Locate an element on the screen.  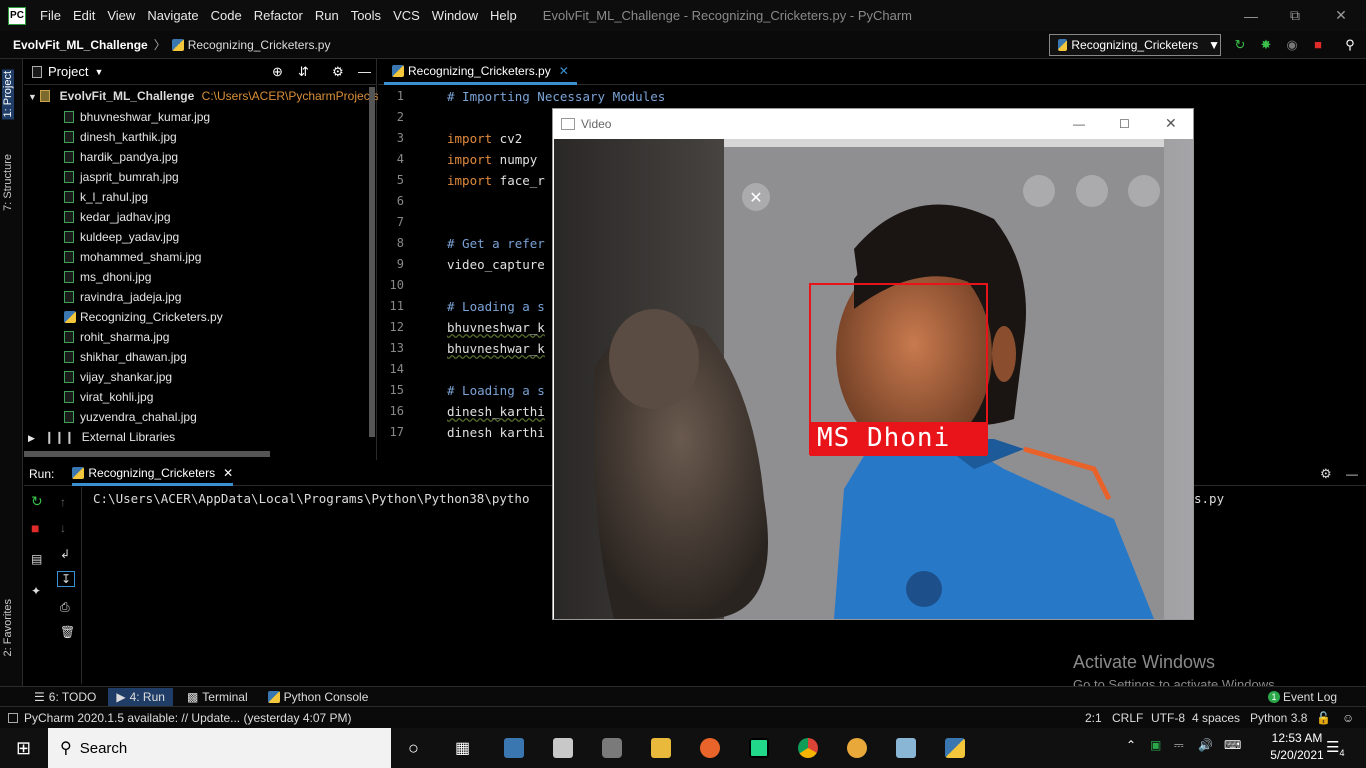
arrow-down-icon: ↓ is located at coordinates (63, 528).